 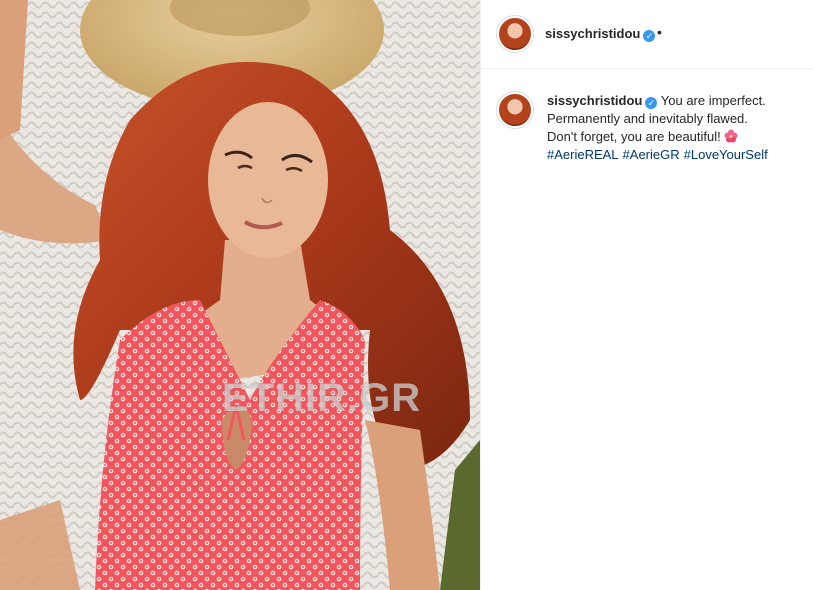 What do you see at coordinates (594, 100) in the screenshot?
I see `caption-username: sissychristidou` at bounding box center [594, 100].